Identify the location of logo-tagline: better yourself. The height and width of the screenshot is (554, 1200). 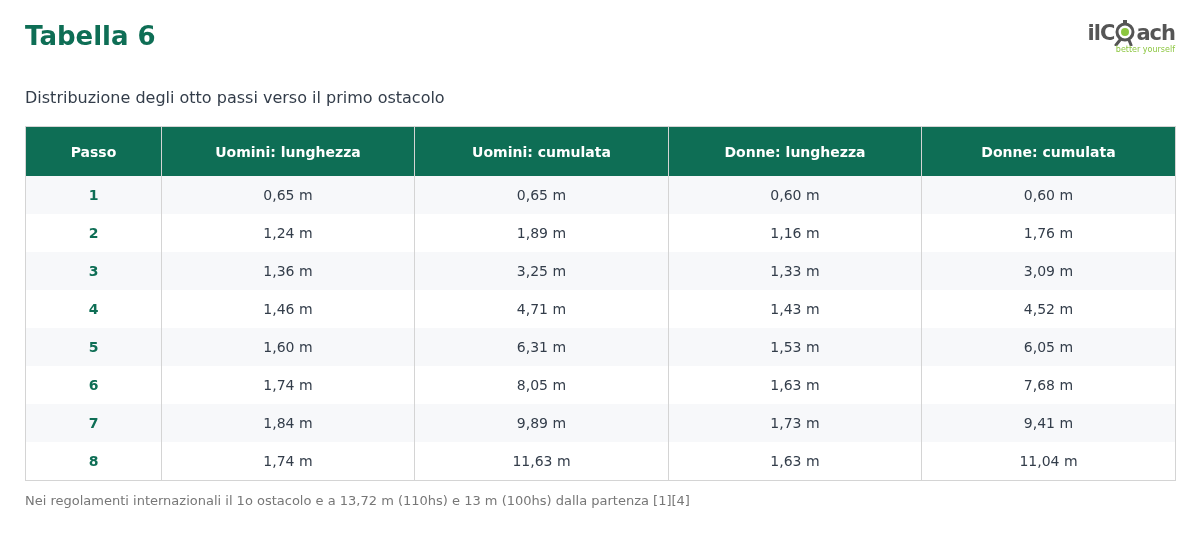
(1145, 50).